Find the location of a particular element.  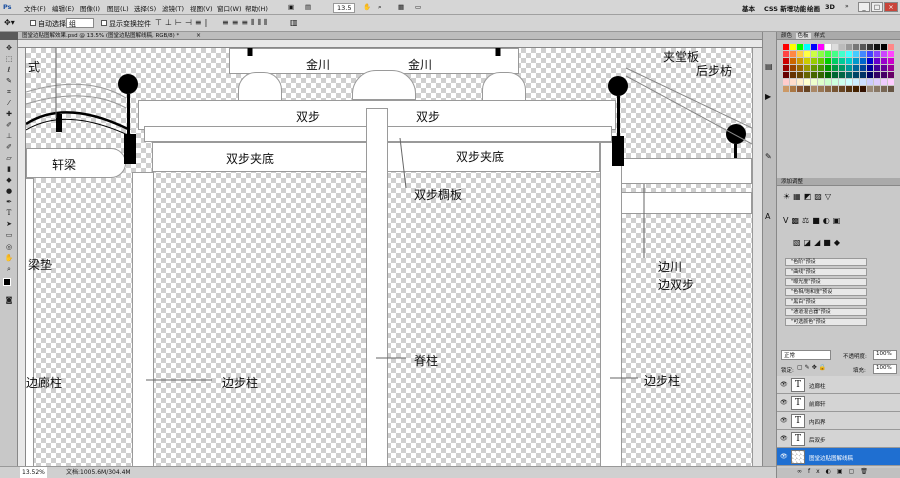

align-icons: ⊤⊥⊢⊣≡| is located at coordinates (182, 22).